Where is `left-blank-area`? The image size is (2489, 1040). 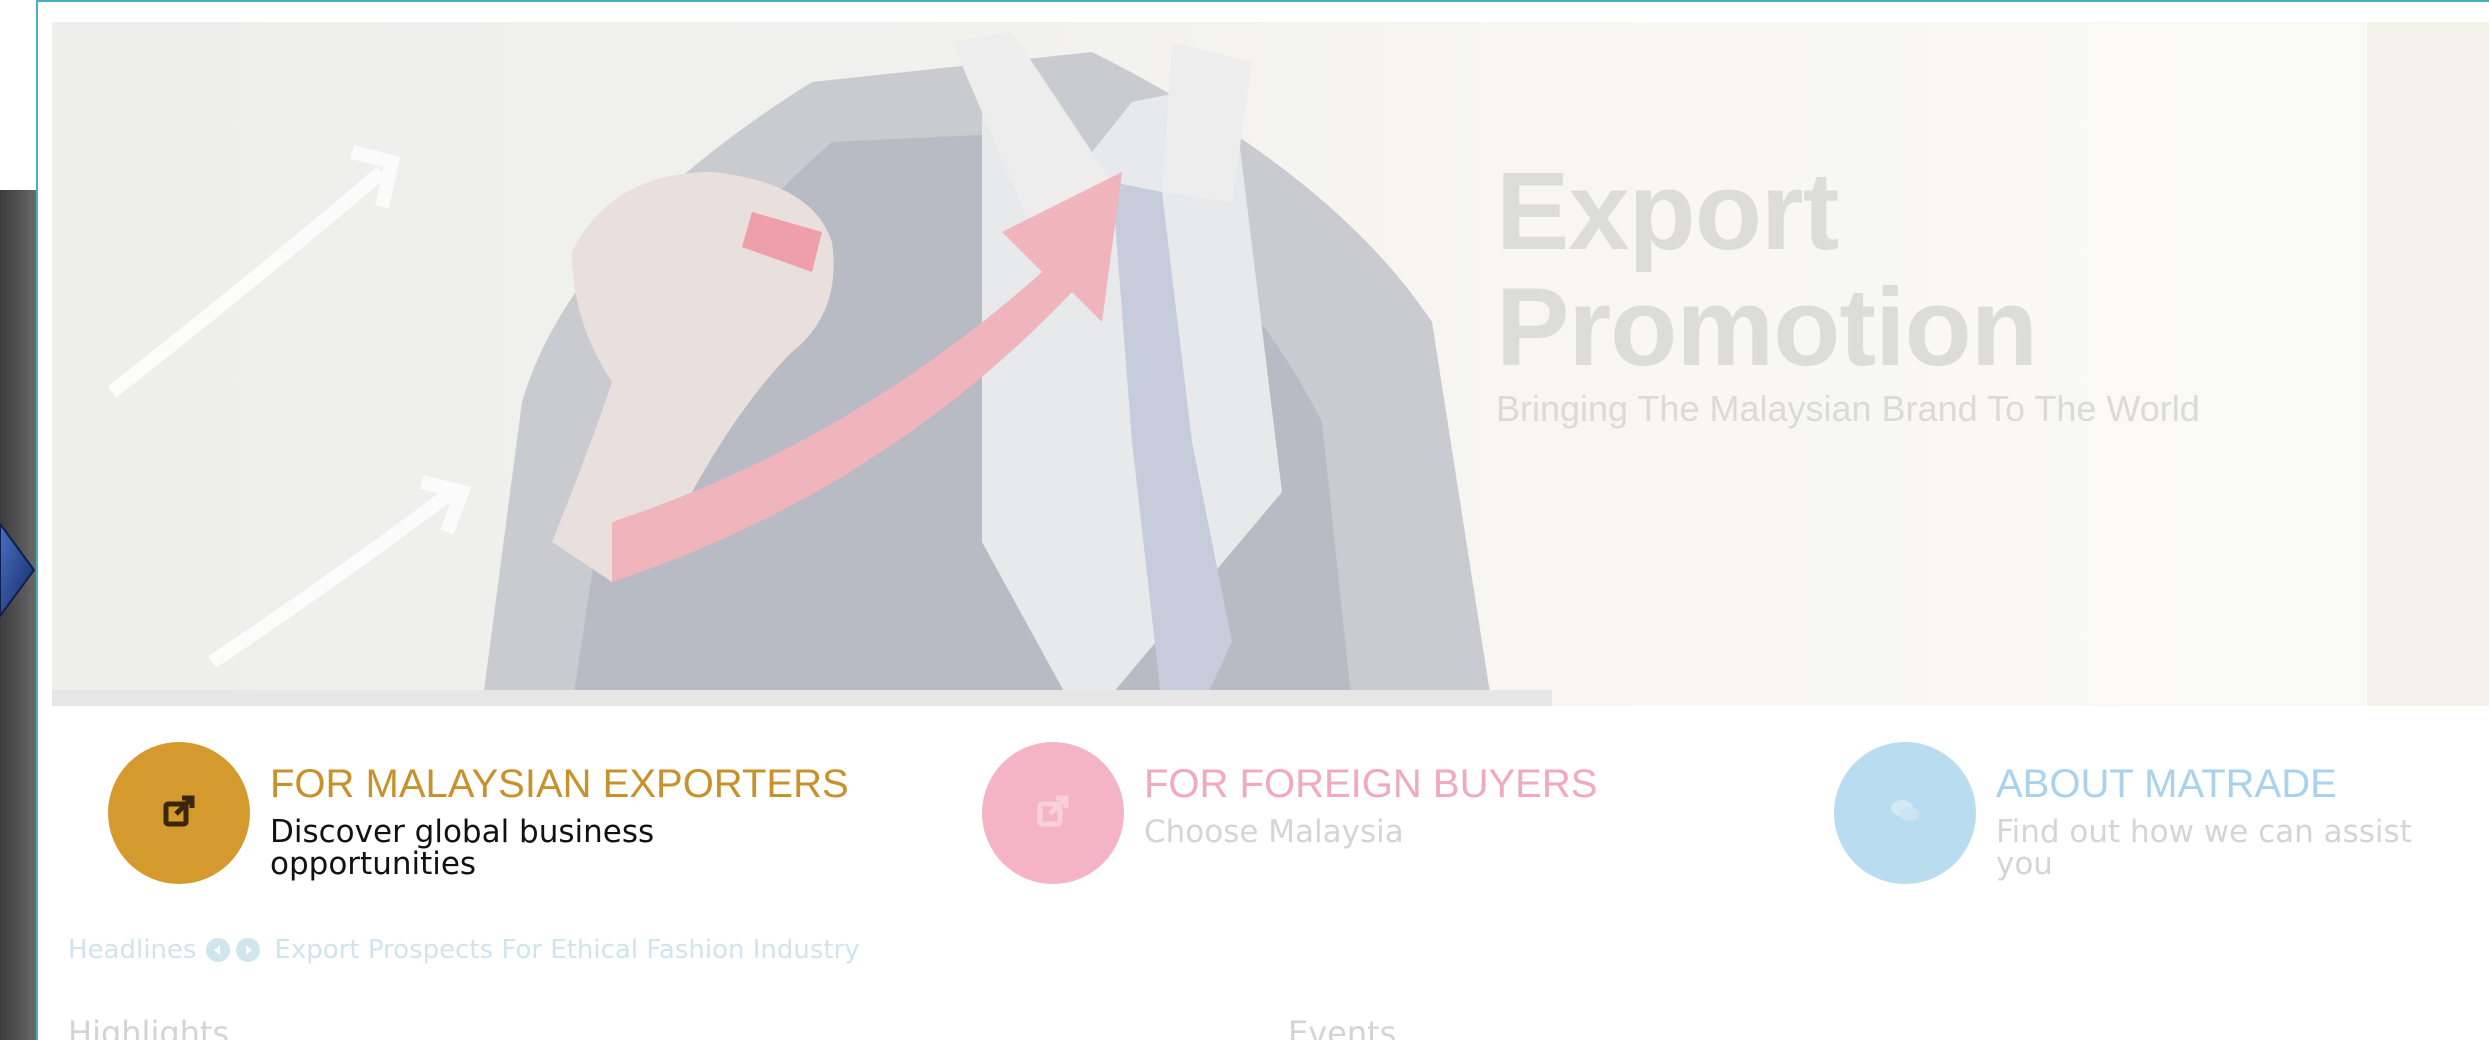
left-blank-area is located at coordinates (18, 95).